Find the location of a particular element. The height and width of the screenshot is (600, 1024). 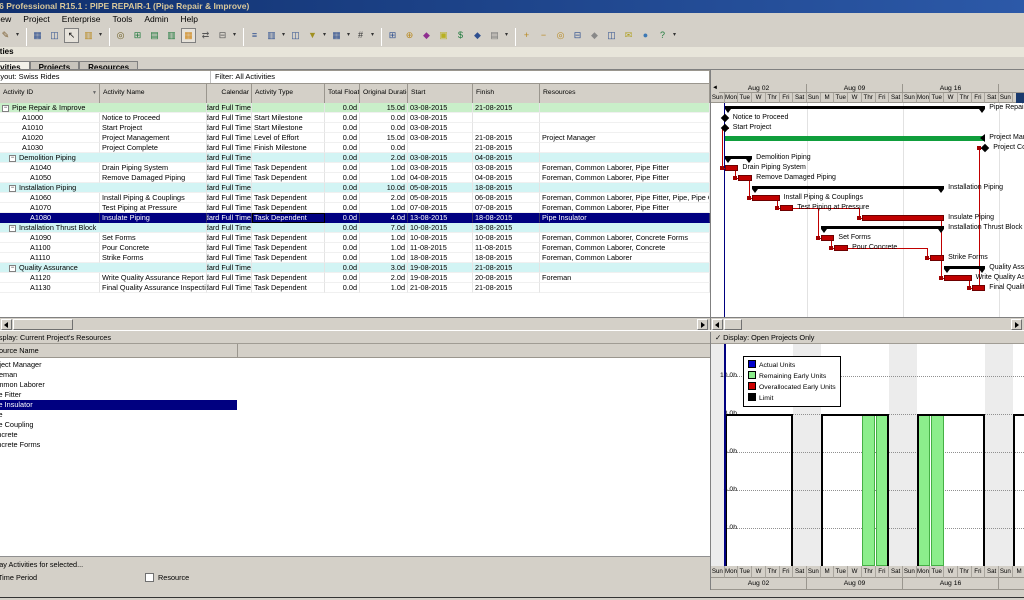

cost-icon: $ is located at coordinates (460, 35).